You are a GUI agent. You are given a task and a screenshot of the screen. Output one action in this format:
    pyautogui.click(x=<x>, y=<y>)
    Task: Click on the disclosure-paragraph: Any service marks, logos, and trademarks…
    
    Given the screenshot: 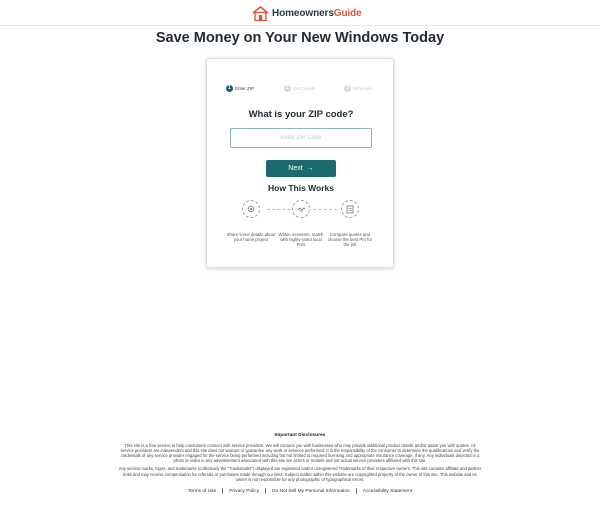 What is the action you would take?
    pyautogui.click(x=300, y=474)
    